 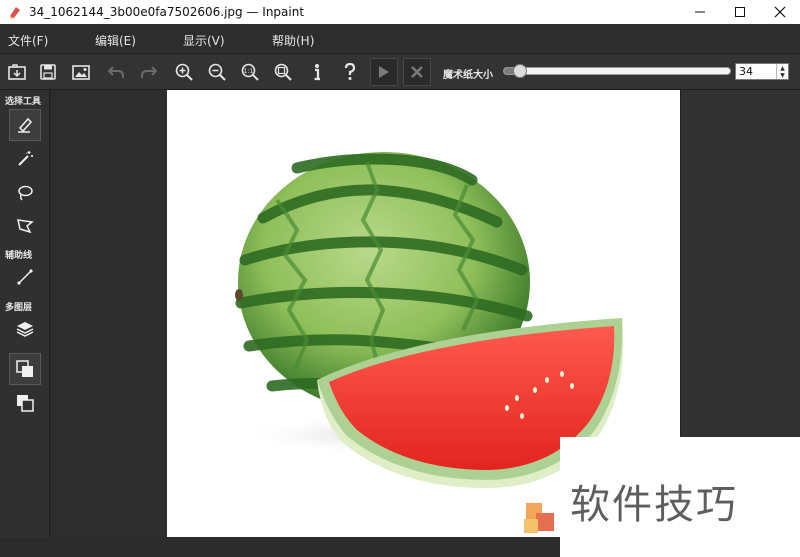 I want to click on image-icon, so click(x=81, y=72).